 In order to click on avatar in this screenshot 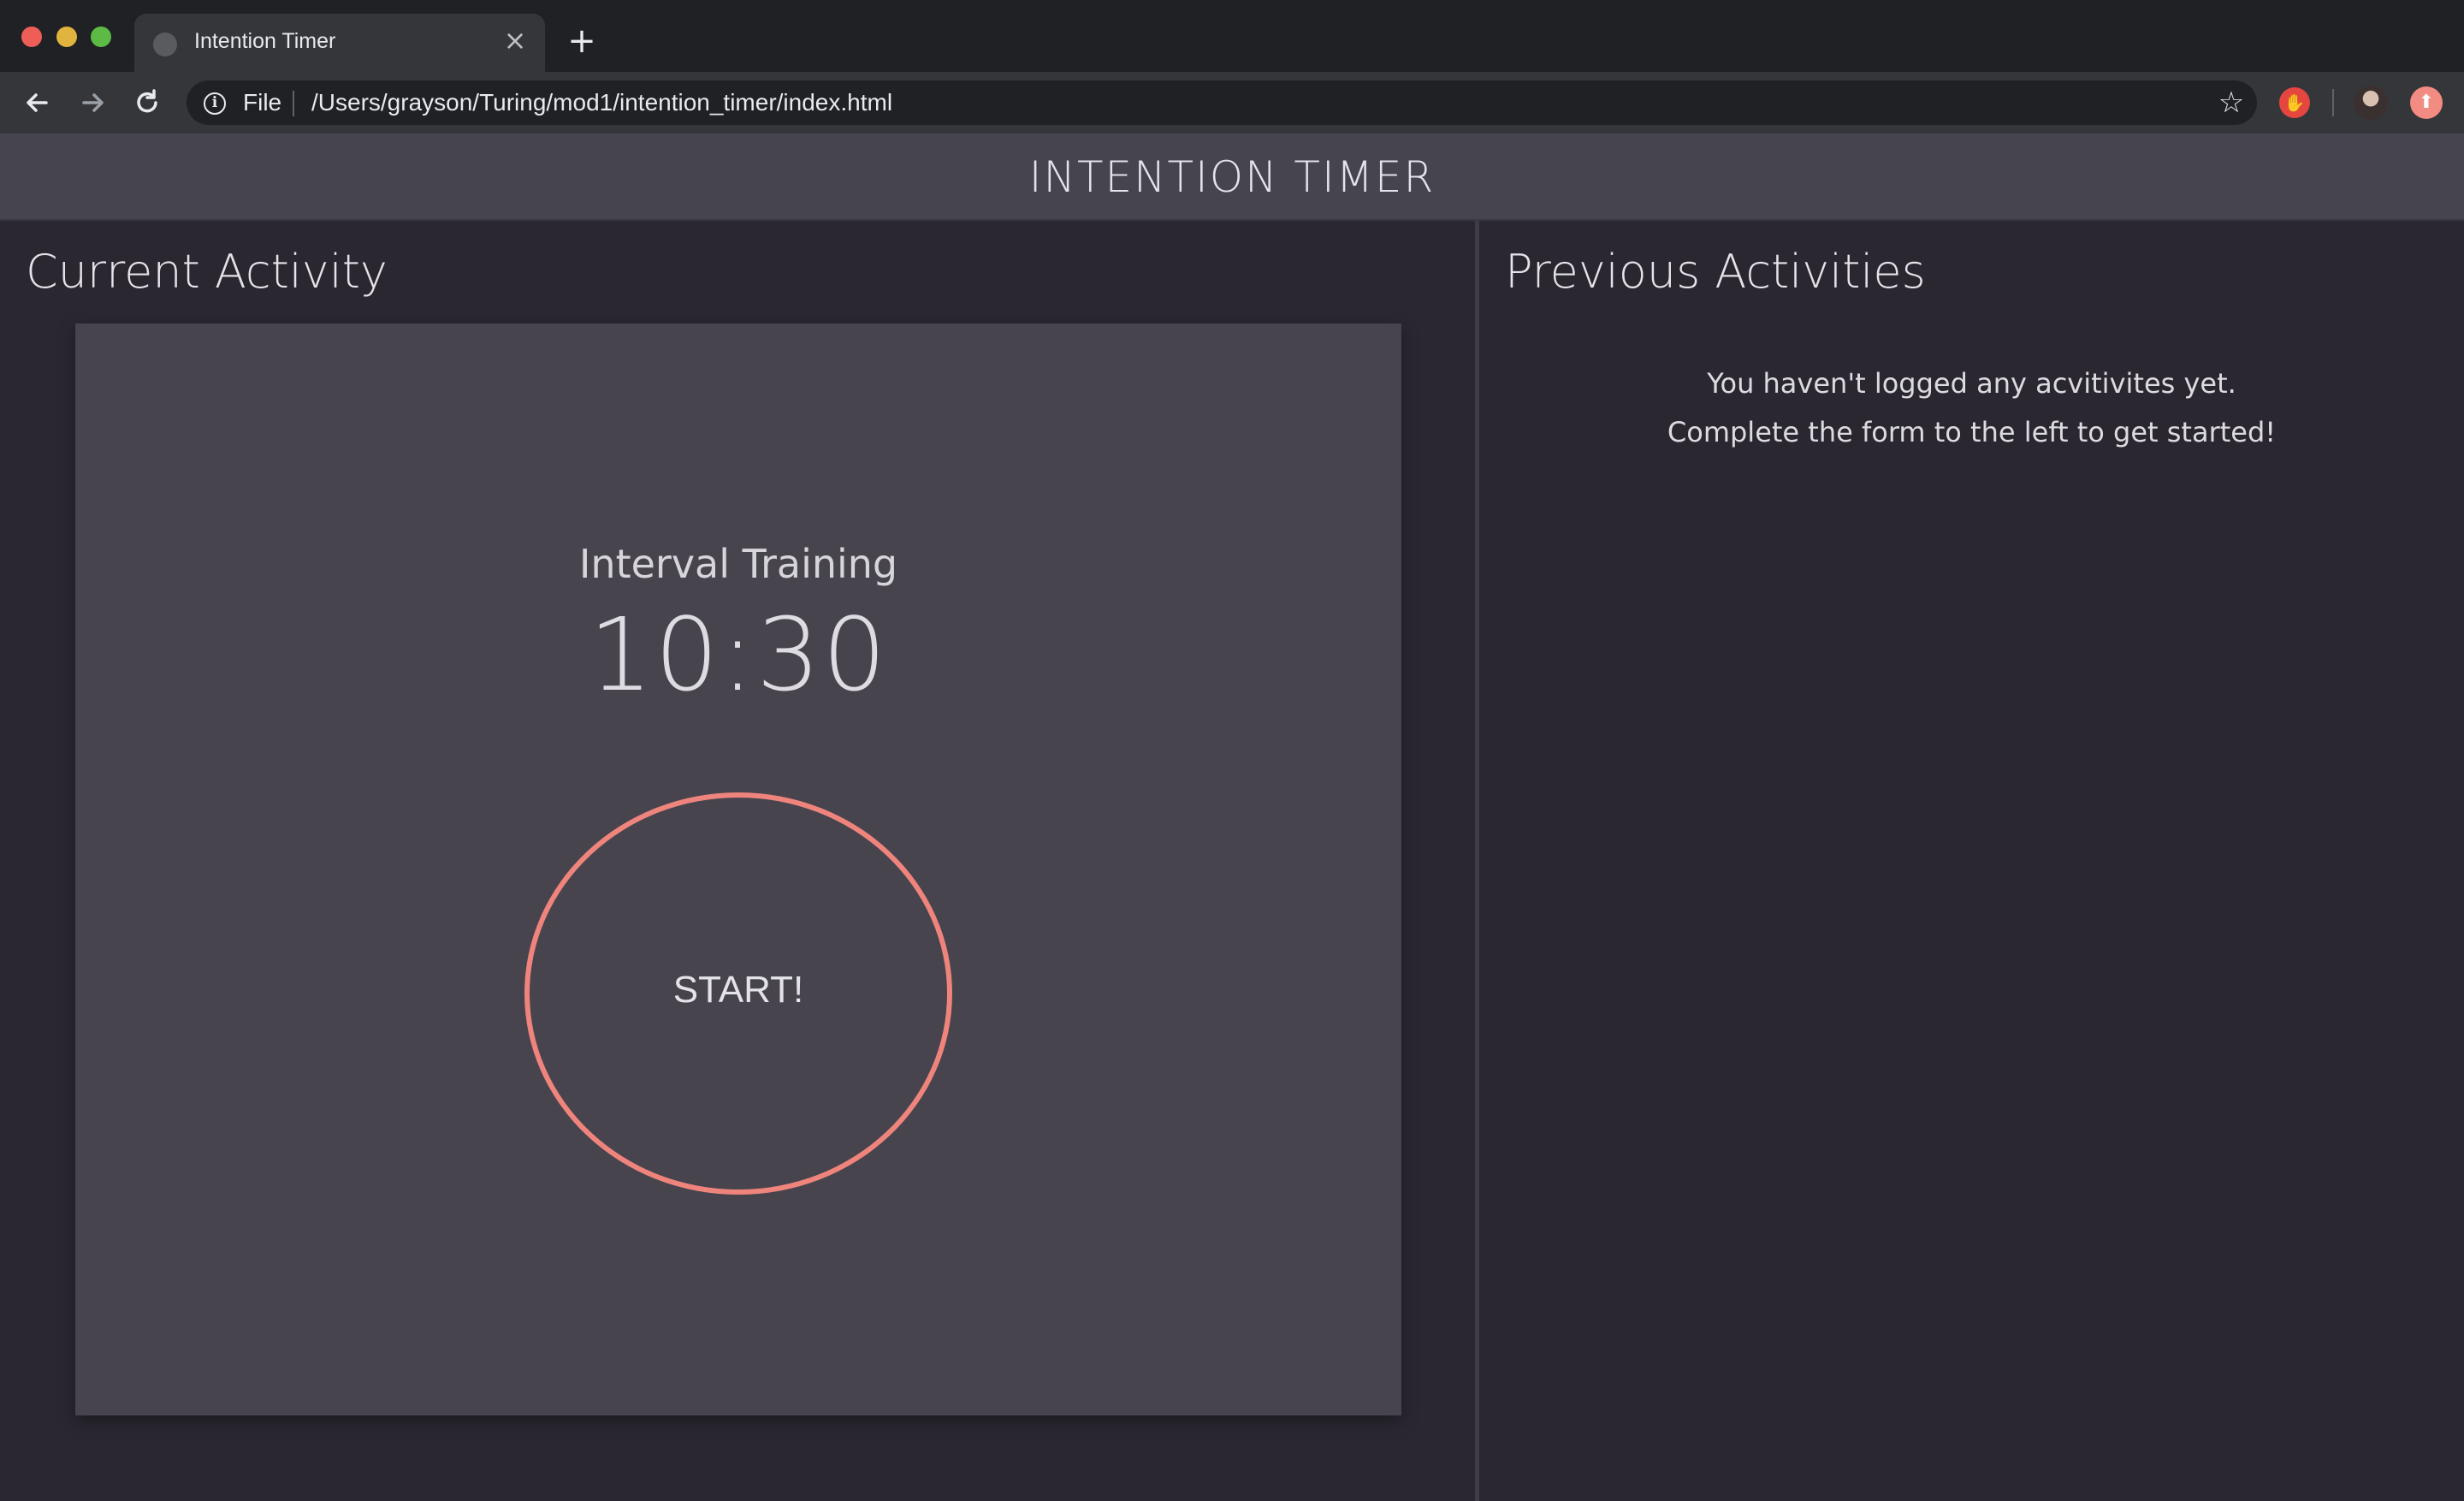, I will do `click(2371, 103)`.